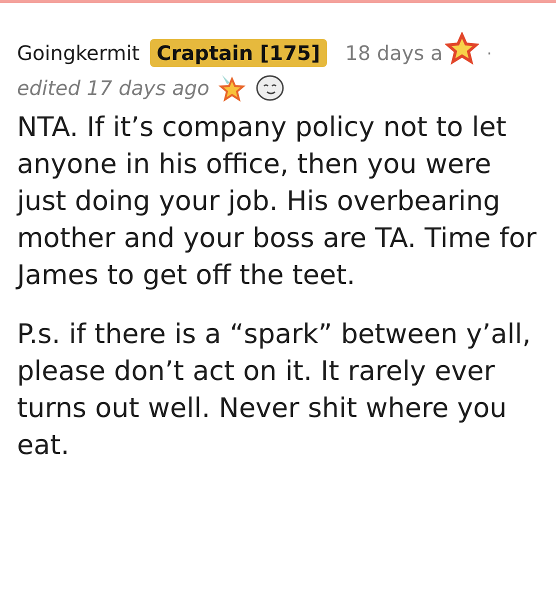  Describe the element at coordinates (232, 88) in the screenshot. I see `party-star-icon` at that location.